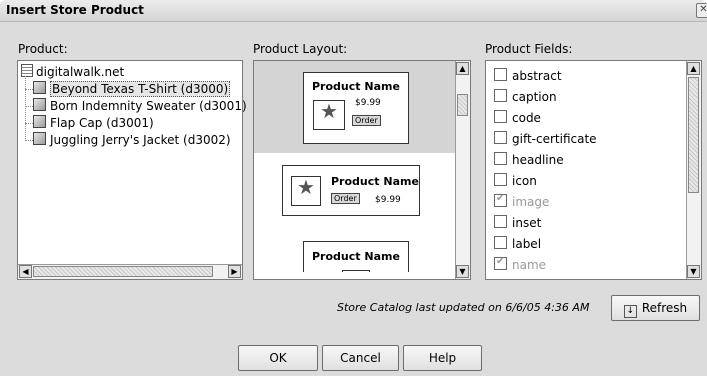 The image size is (707, 376). I want to click on horizontal-scrollbar: ◀ ▶, so click(130, 271).